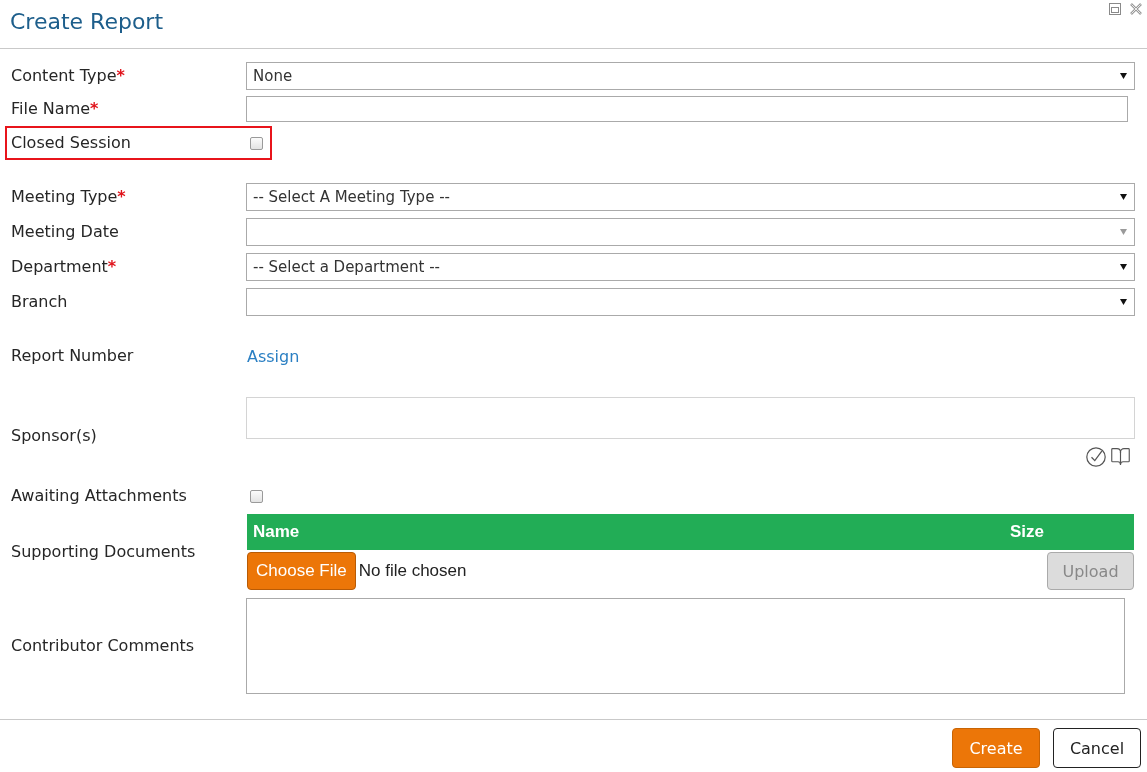  I want to click on column-header: Name, so click(276, 532).